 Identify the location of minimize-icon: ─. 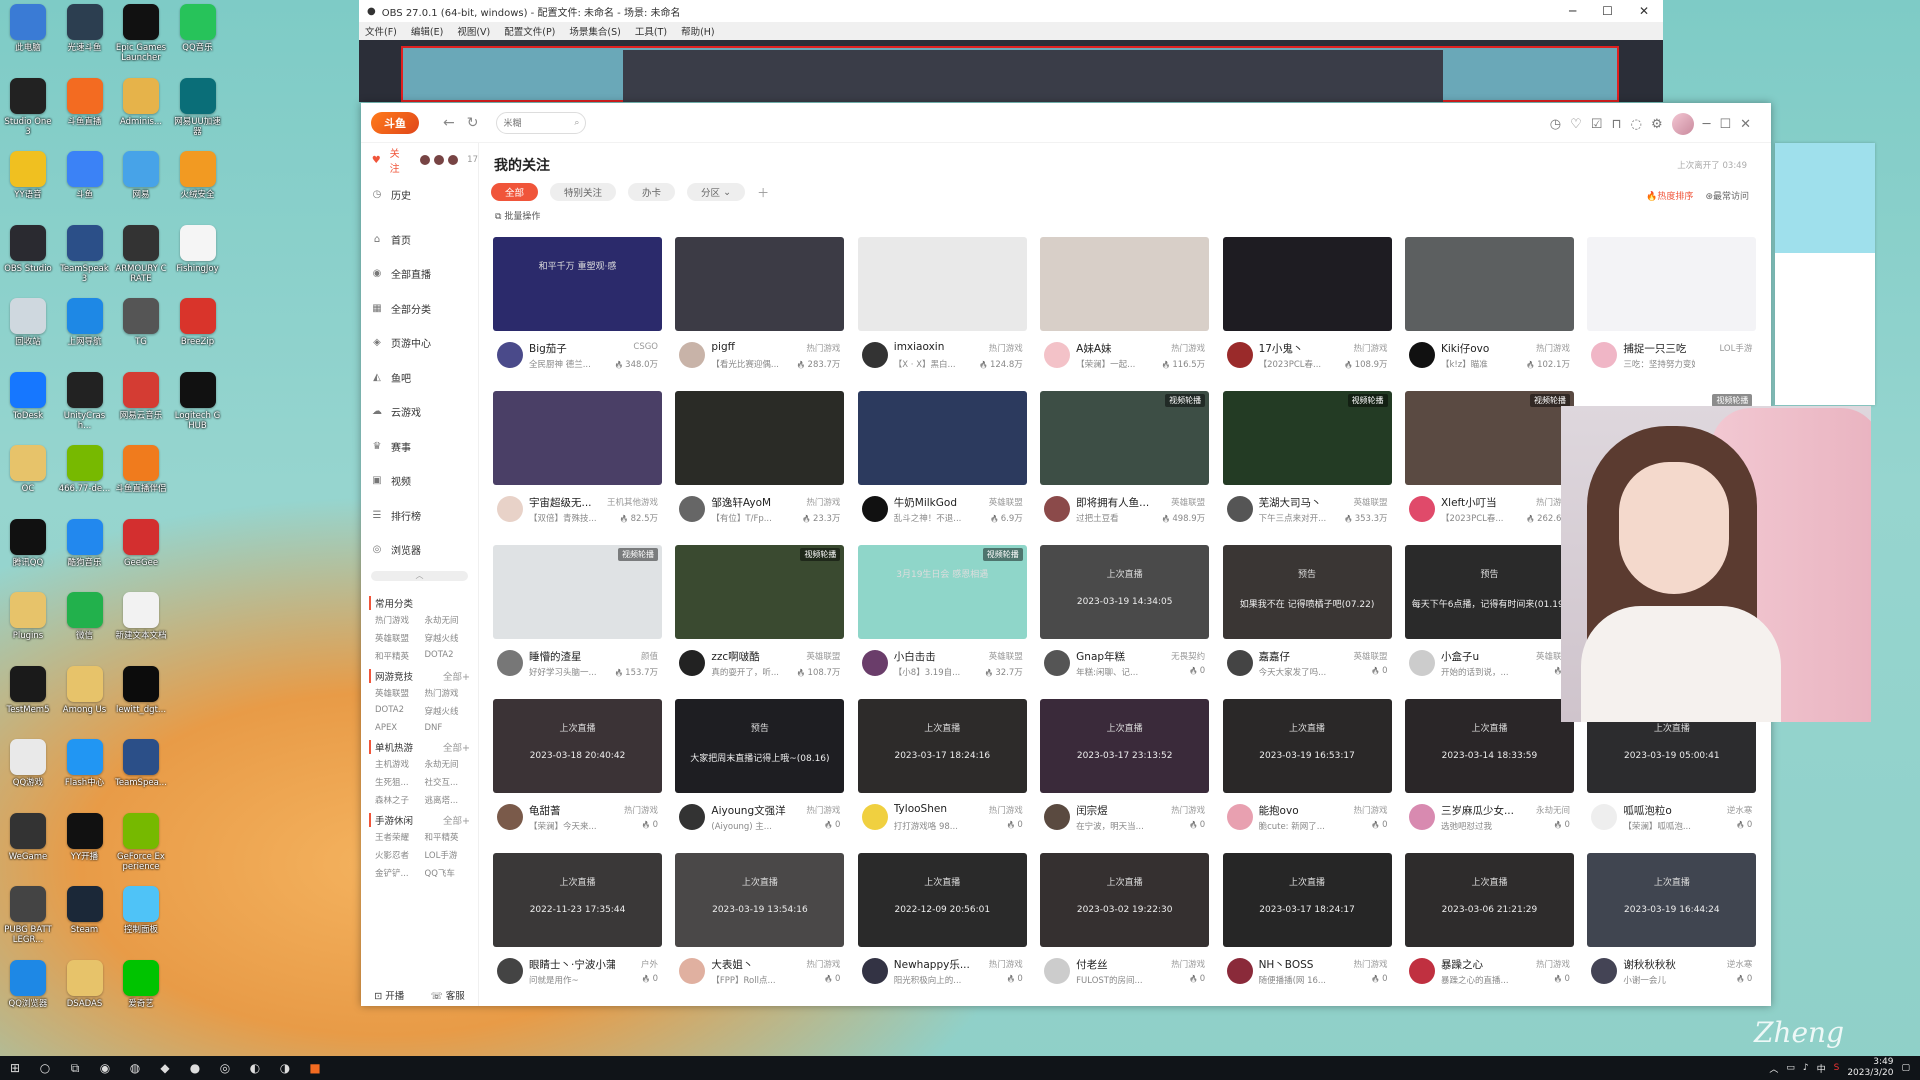
(1572, 11).